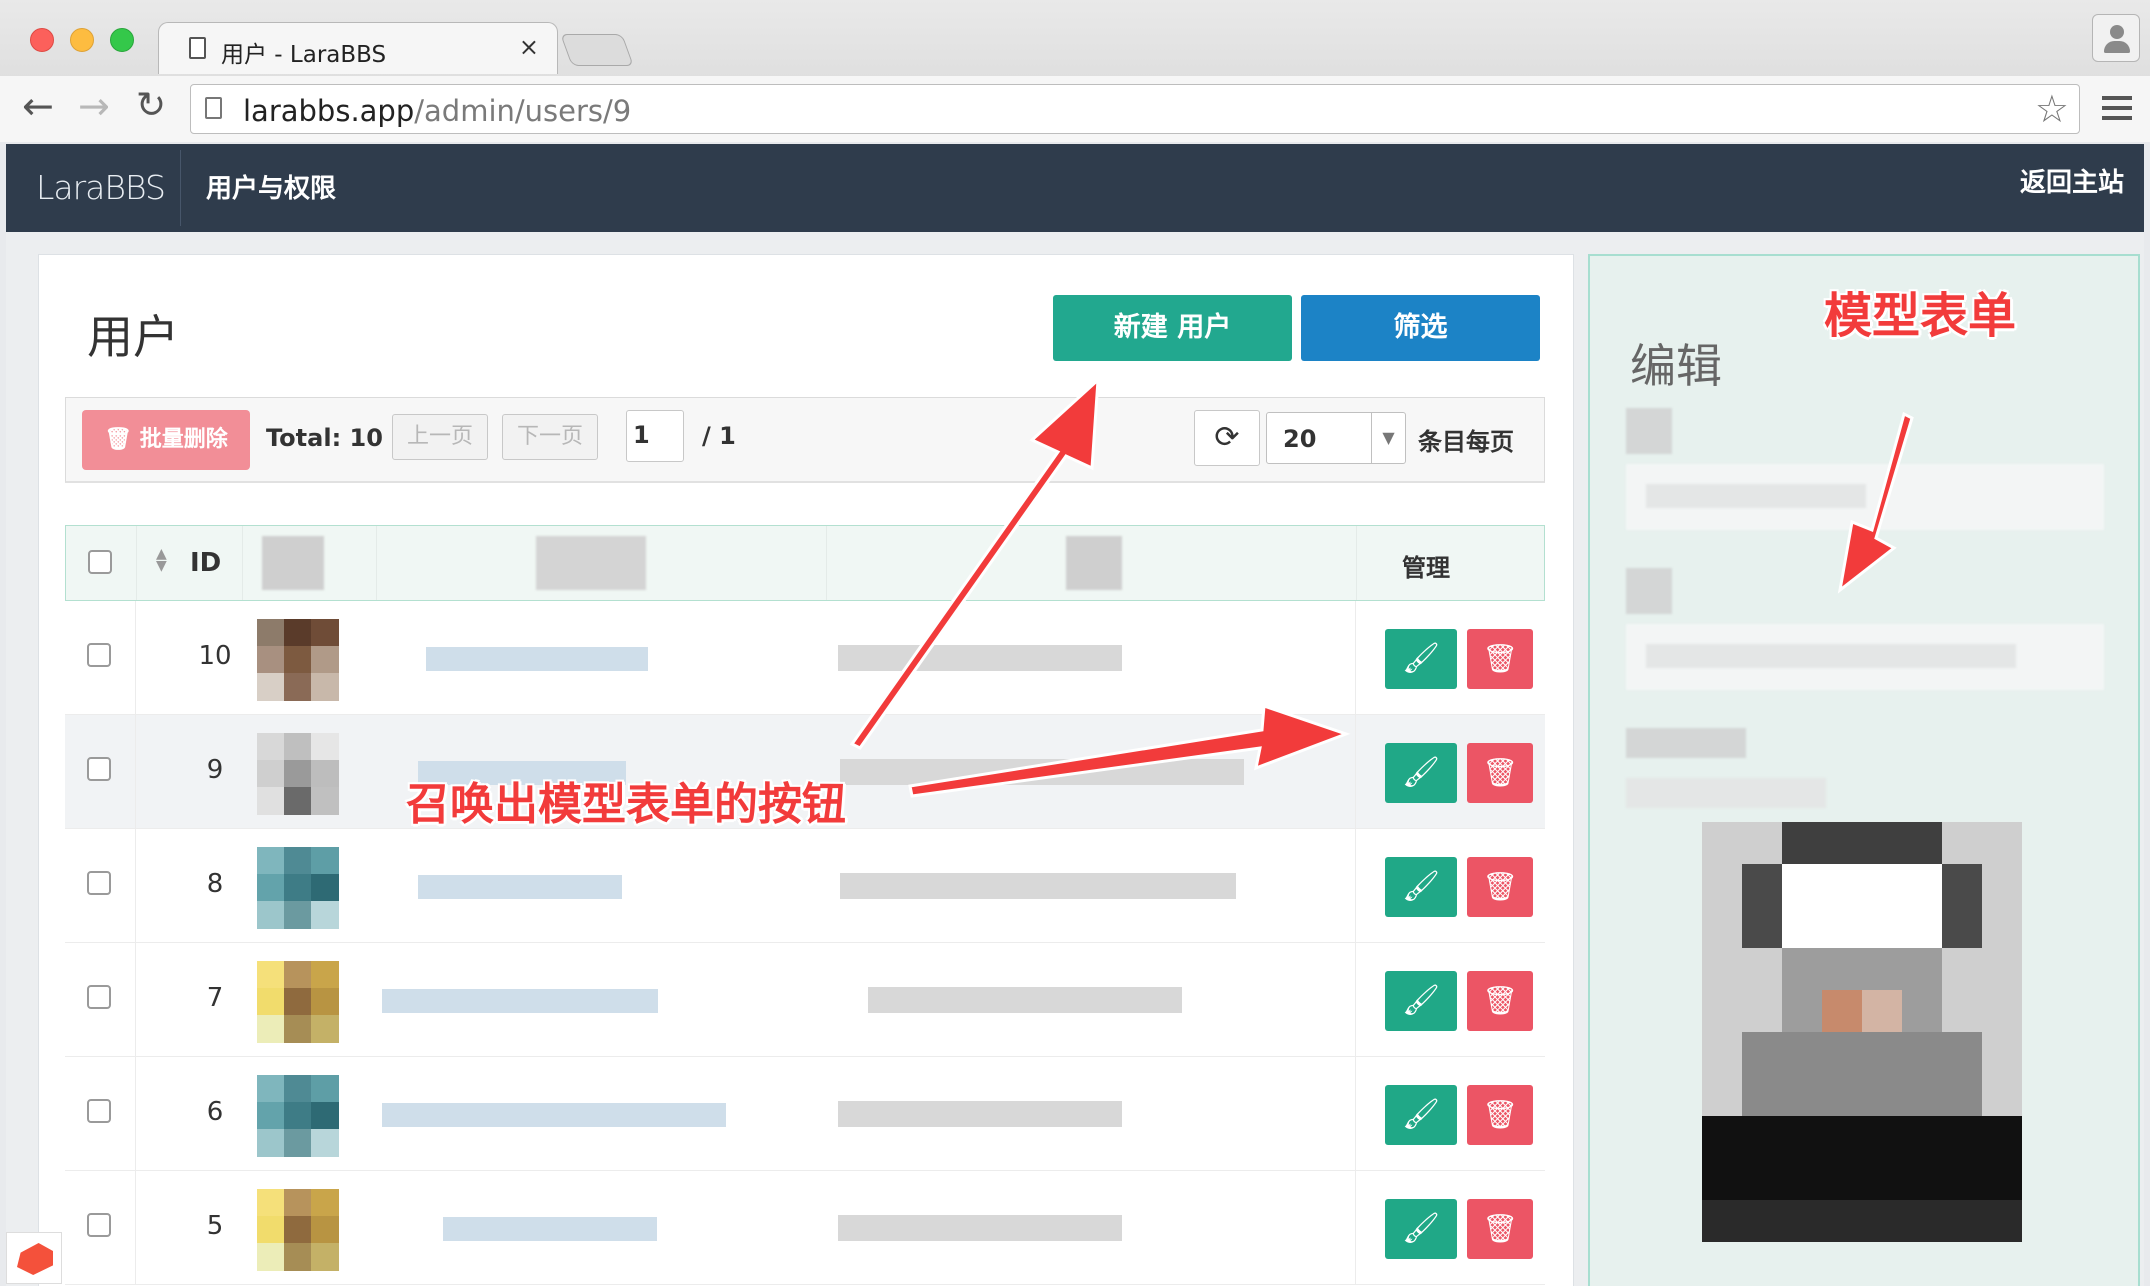 The height and width of the screenshot is (1286, 2150). I want to click on page-number-input: 1, so click(655, 436).